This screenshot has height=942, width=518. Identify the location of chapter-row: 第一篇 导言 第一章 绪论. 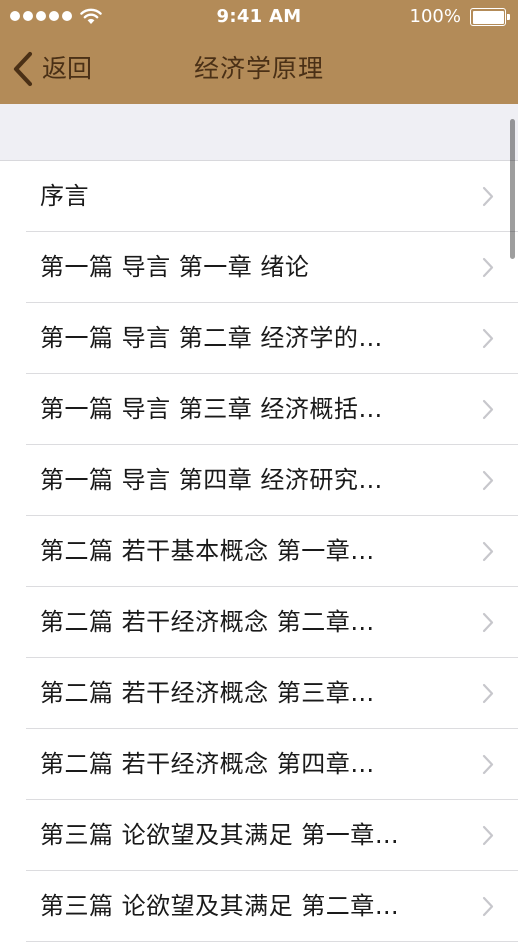
(259, 267).